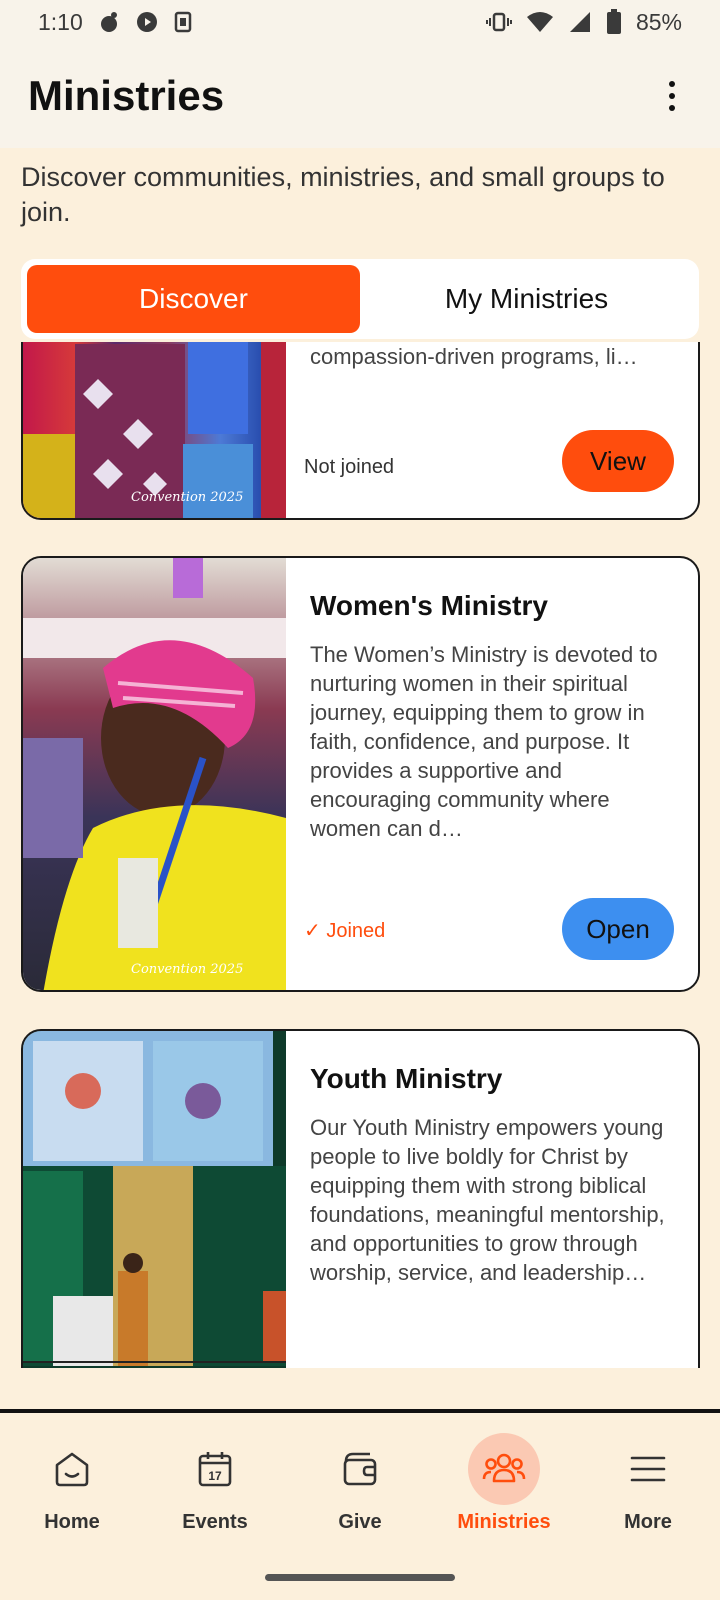 This screenshot has height=1600, width=720. Describe the element at coordinates (526, 299) in the screenshot. I see `tab-my-ministries: My Ministries` at that location.